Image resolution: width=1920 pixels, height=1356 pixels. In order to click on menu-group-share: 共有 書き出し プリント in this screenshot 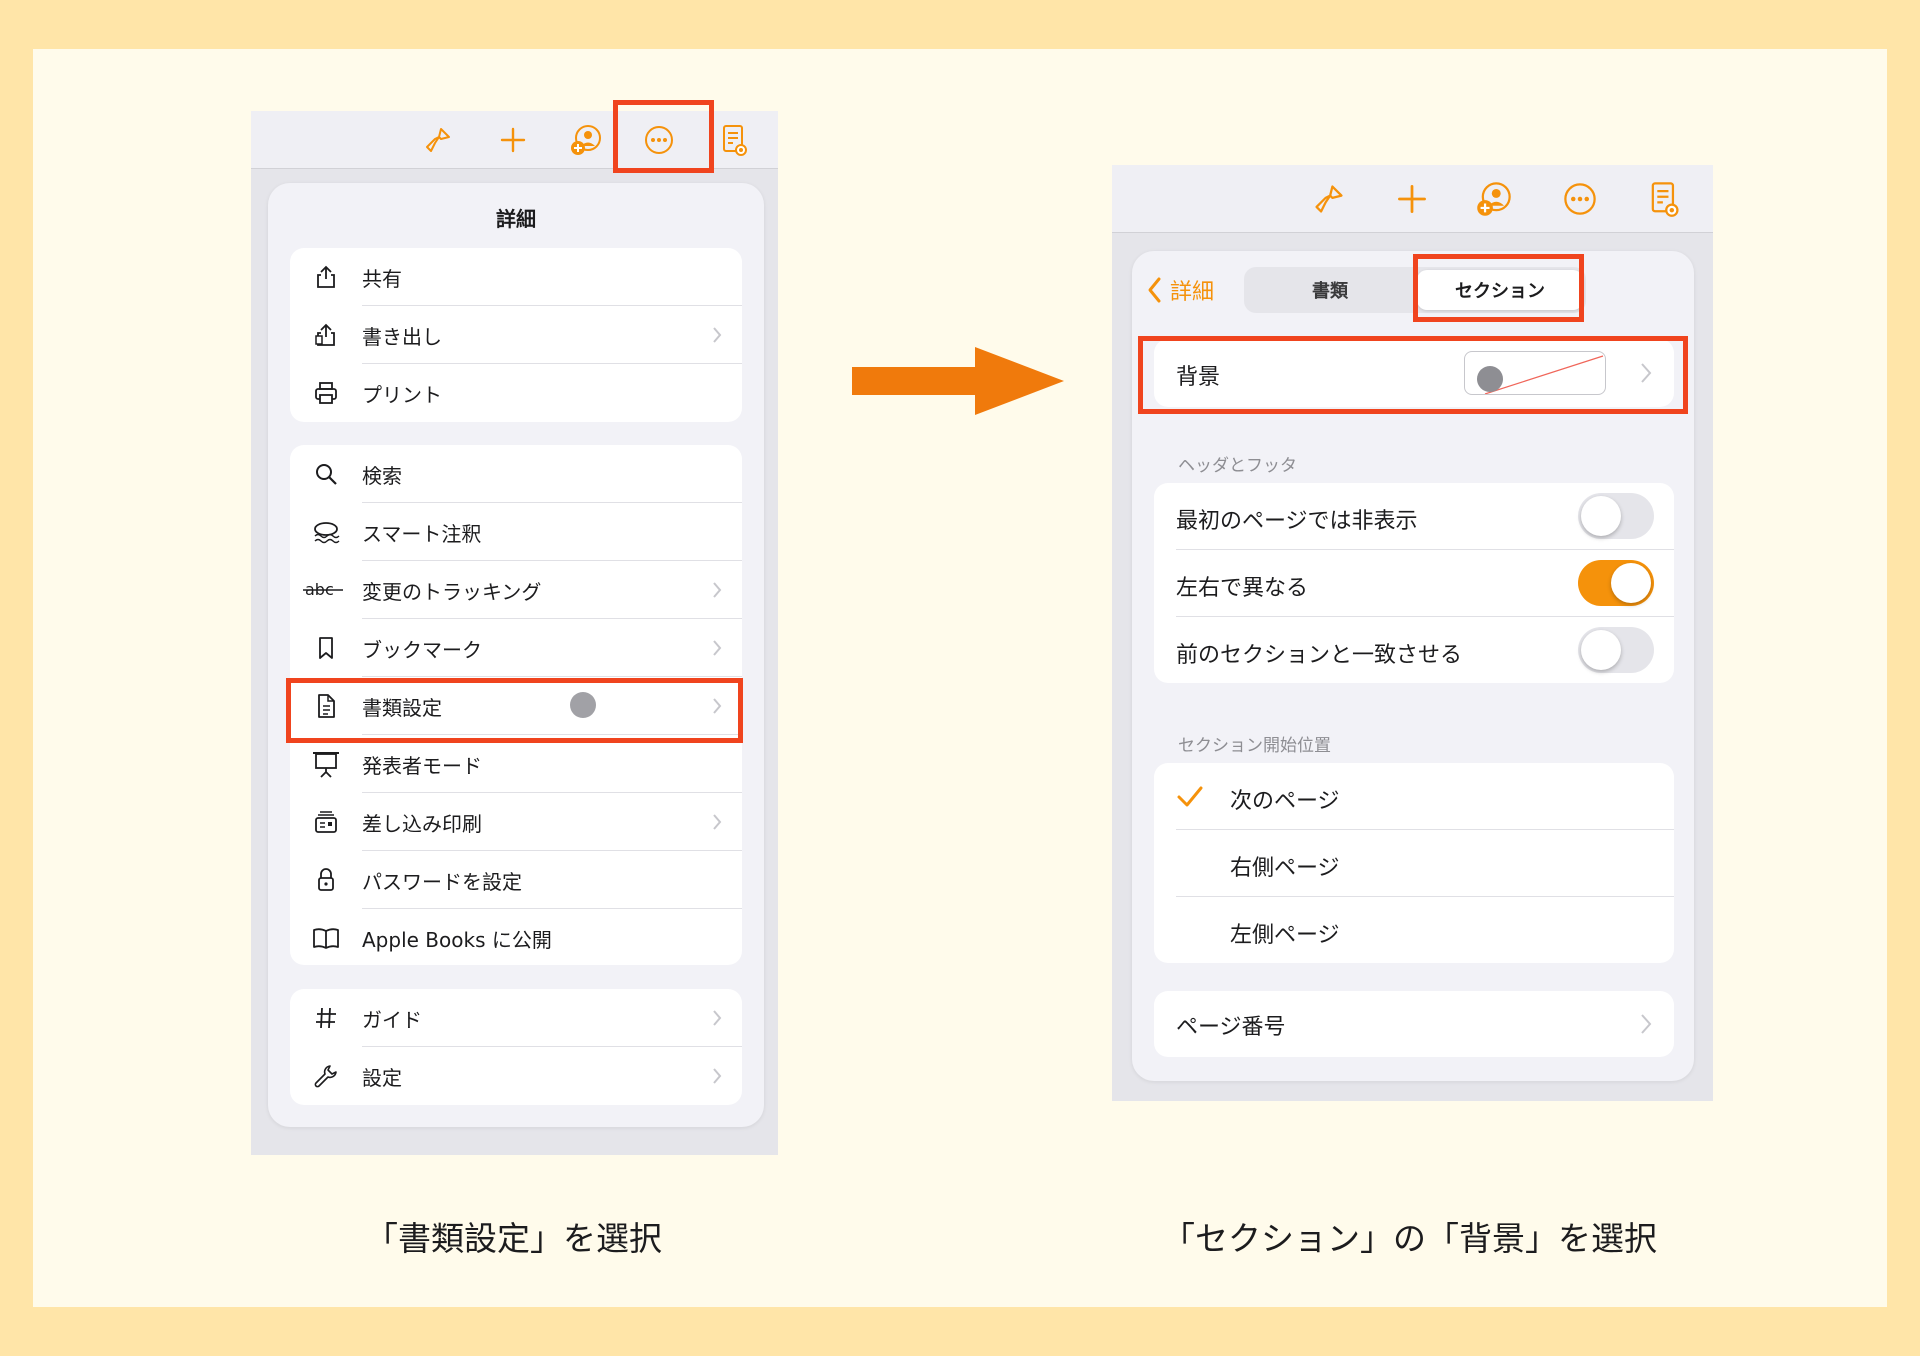, I will do `click(516, 335)`.